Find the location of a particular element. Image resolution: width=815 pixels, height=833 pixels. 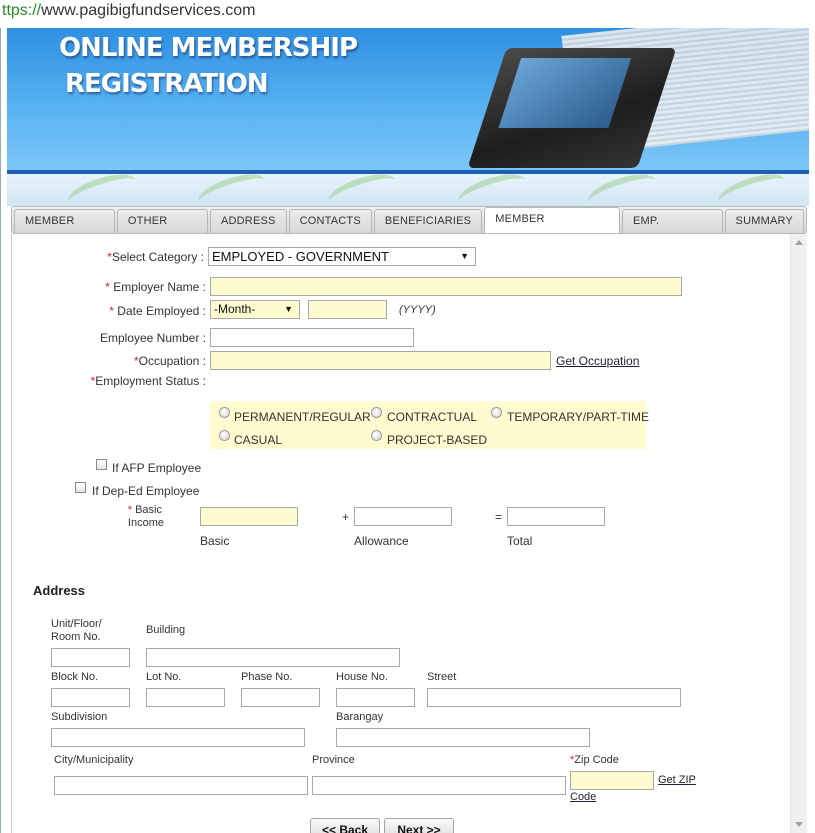

radio-permanent-label: PERMANENT/REGULAR is located at coordinates (302, 417).